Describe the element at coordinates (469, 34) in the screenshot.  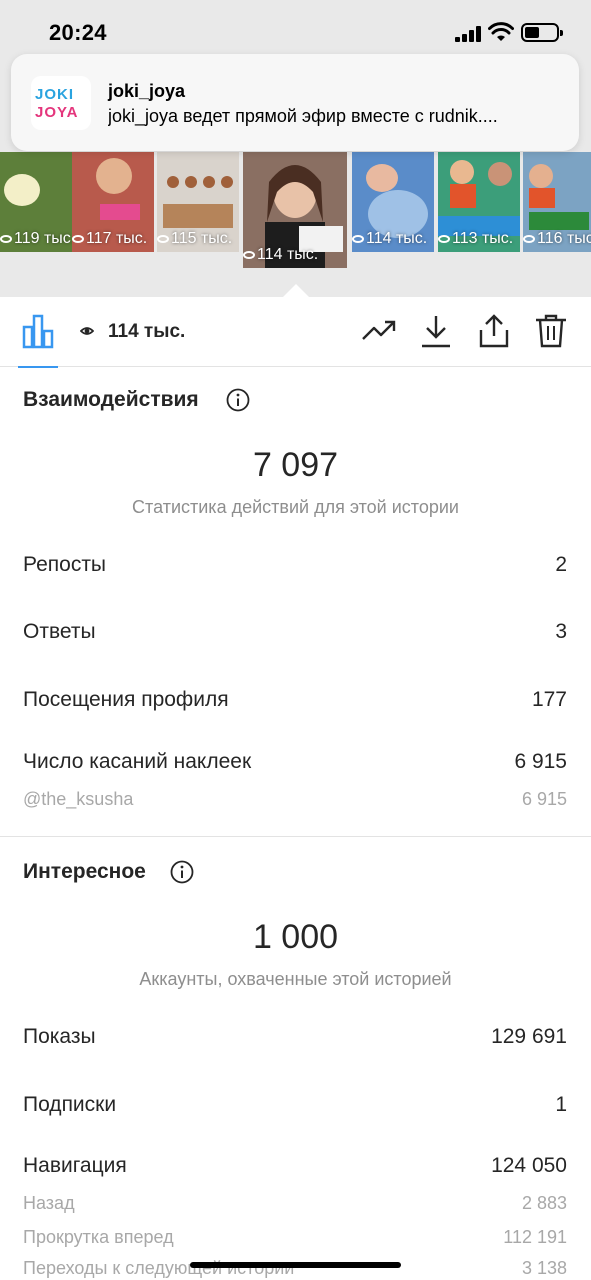
I see `cellular-signal-icon` at that location.